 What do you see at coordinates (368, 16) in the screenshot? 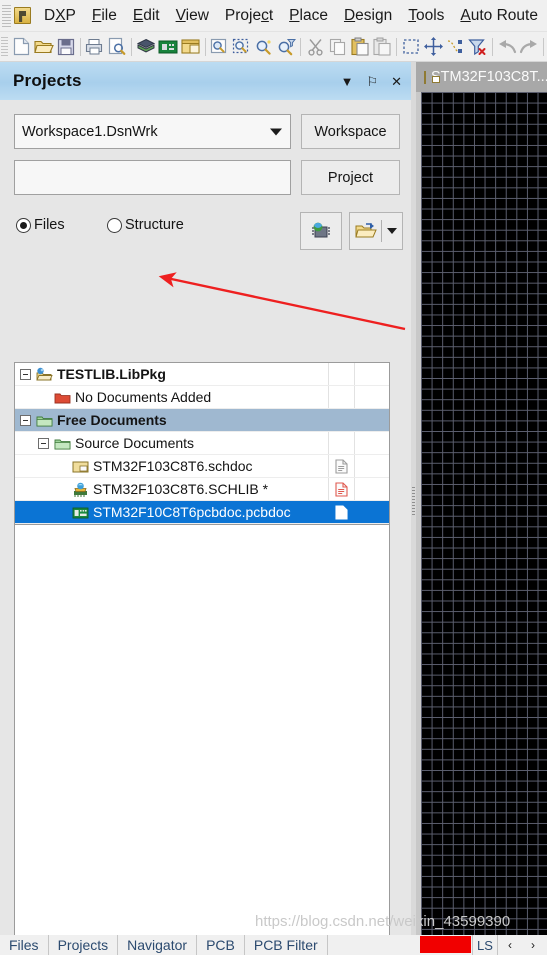
I see `menu-item-design: Design` at bounding box center [368, 16].